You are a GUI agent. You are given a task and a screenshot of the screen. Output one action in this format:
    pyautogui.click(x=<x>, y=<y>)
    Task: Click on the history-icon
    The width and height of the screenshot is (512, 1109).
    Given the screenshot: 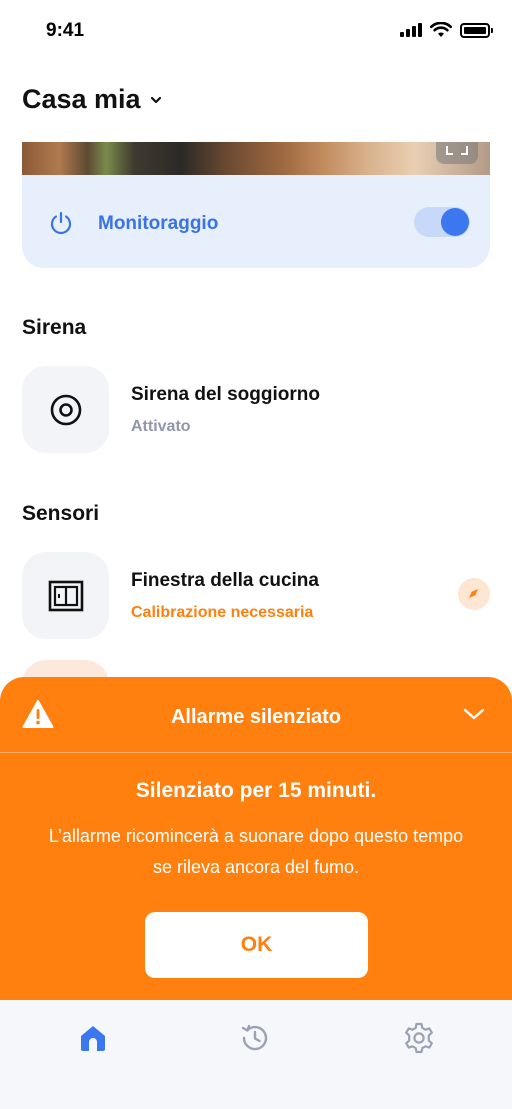 What is the action you would take?
    pyautogui.click(x=254, y=1037)
    